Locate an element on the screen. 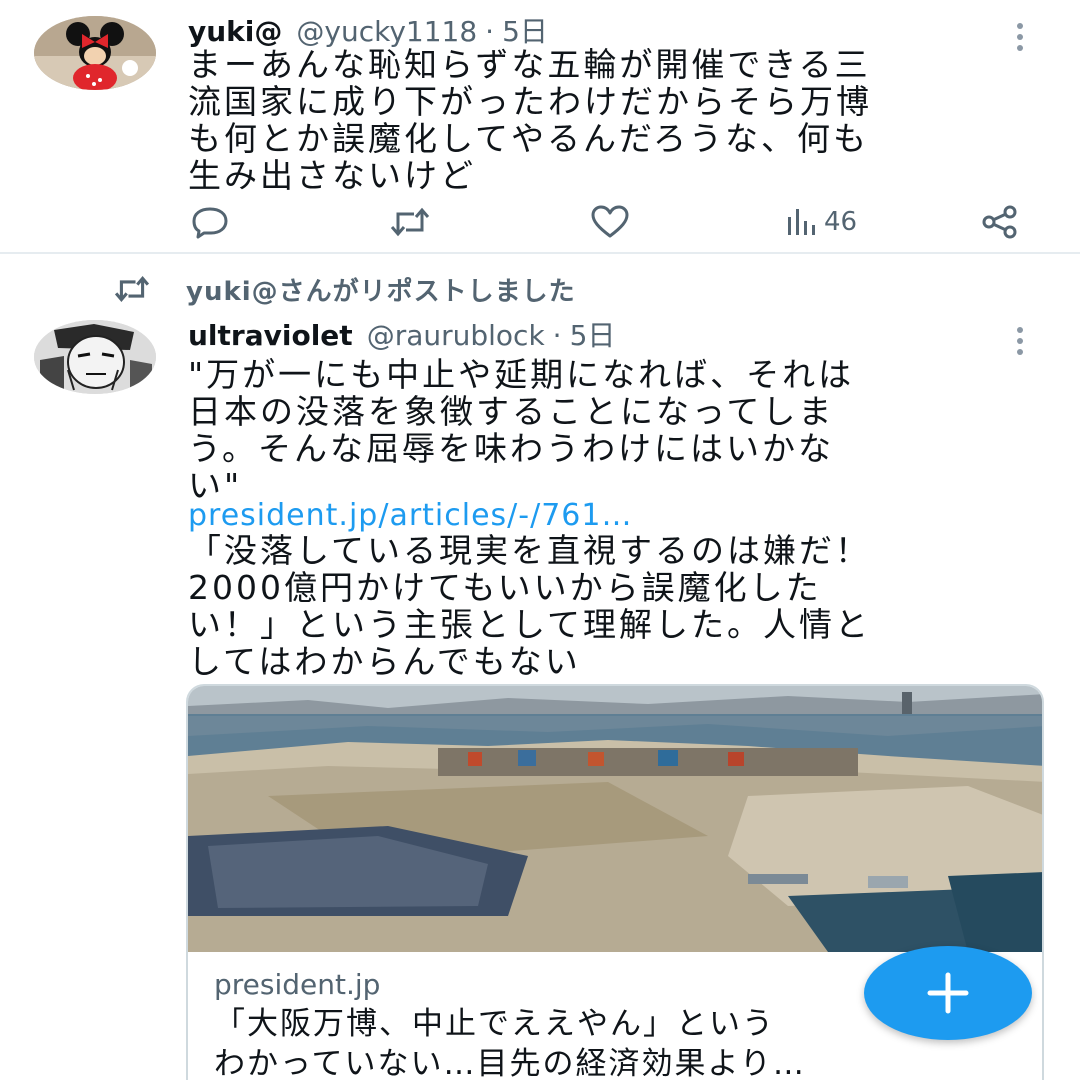 This screenshot has width=1080, height=1080. compose-button is located at coordinates (948, 993).